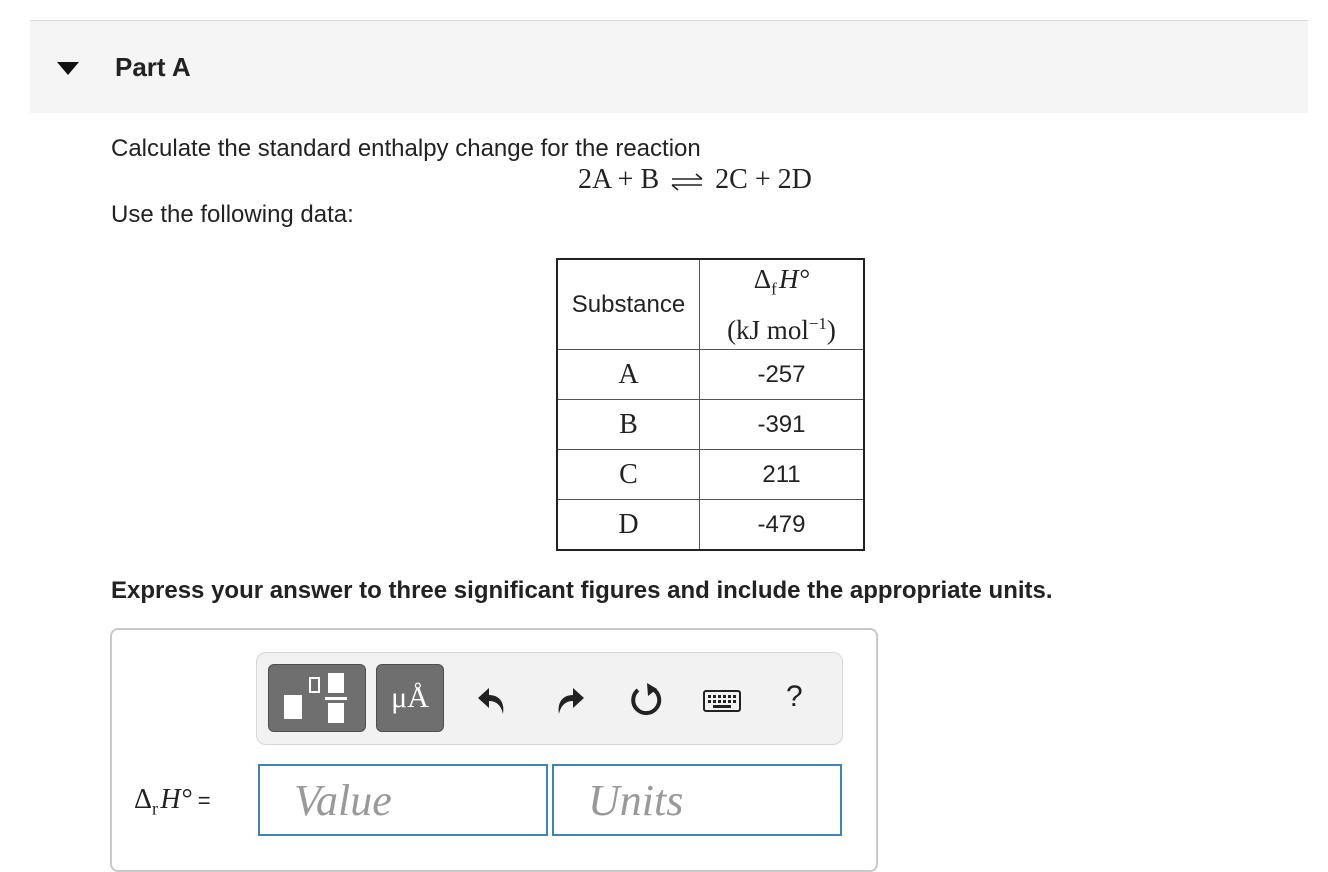  Describe the element at coordinates (493, 700) in the screenshot. I see `undo-icon` at that location.